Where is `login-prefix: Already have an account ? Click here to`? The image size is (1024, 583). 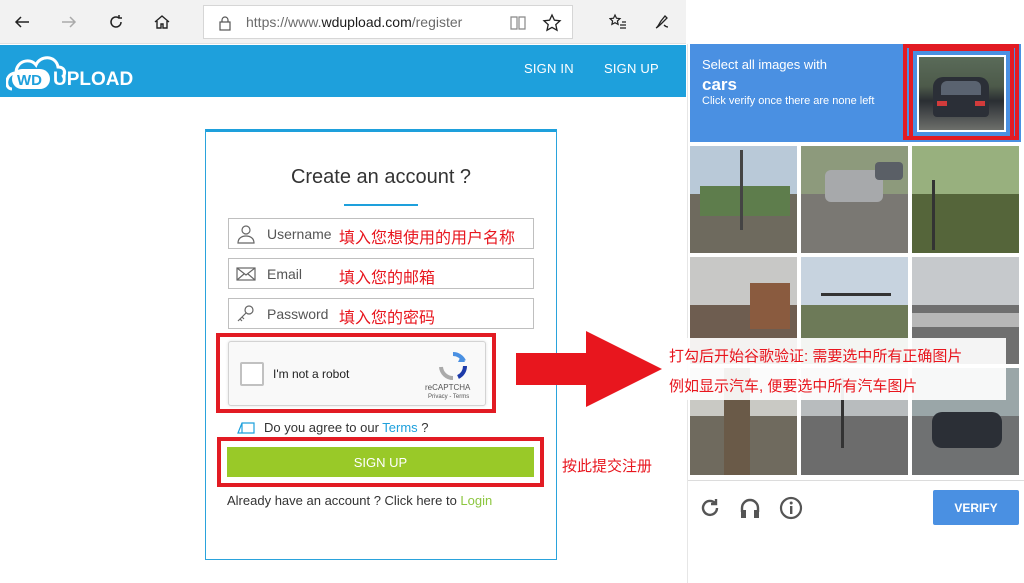
login-prefix: Already have an account ? Click here to is located at coordinates (344, 500).